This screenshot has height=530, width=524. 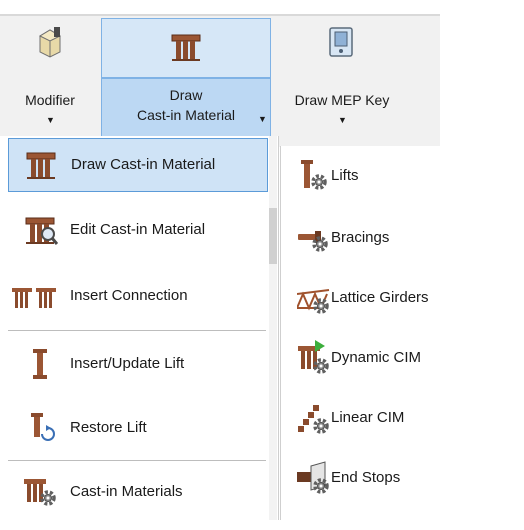 I want to click on connection-icon, so click(x=35, y=296).